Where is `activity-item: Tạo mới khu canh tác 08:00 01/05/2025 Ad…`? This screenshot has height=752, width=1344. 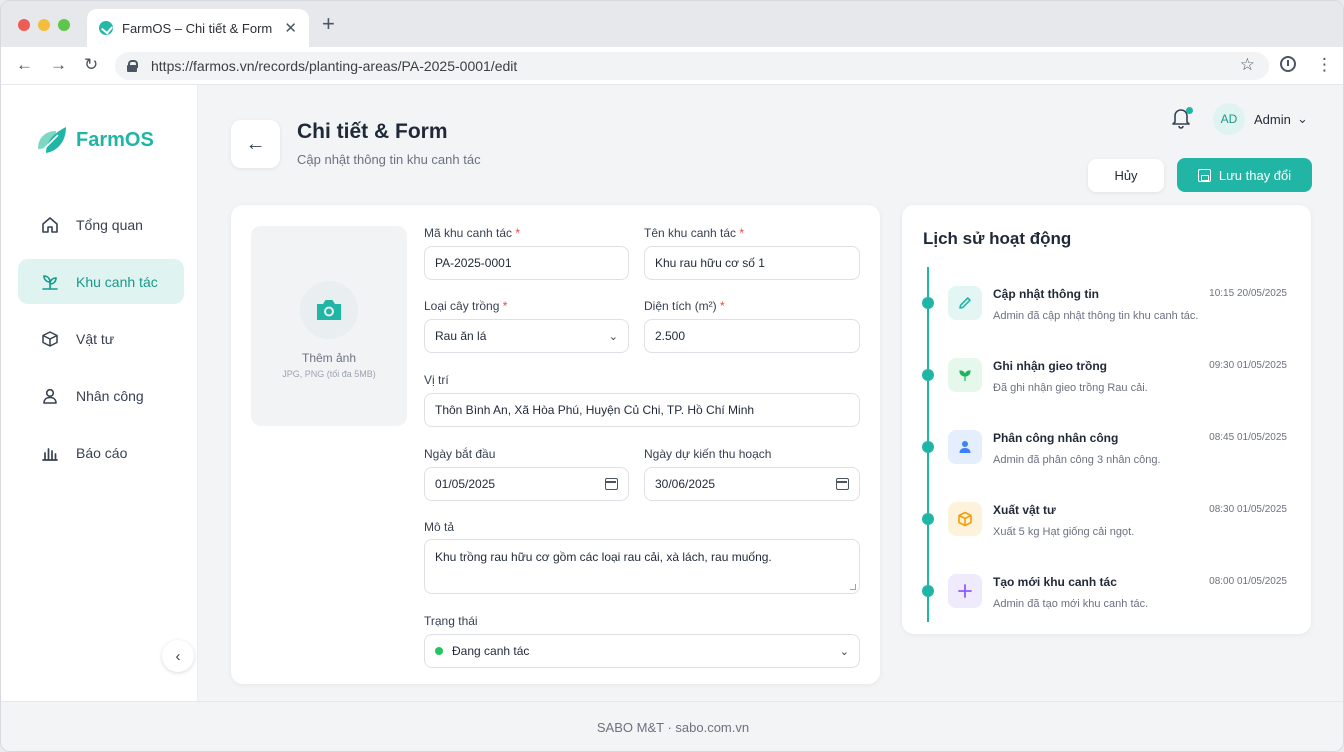
activity-item: Tạo mới khu canh tác 08:00 01/05/2025 Ad… is located at coordinates (1106, 597).